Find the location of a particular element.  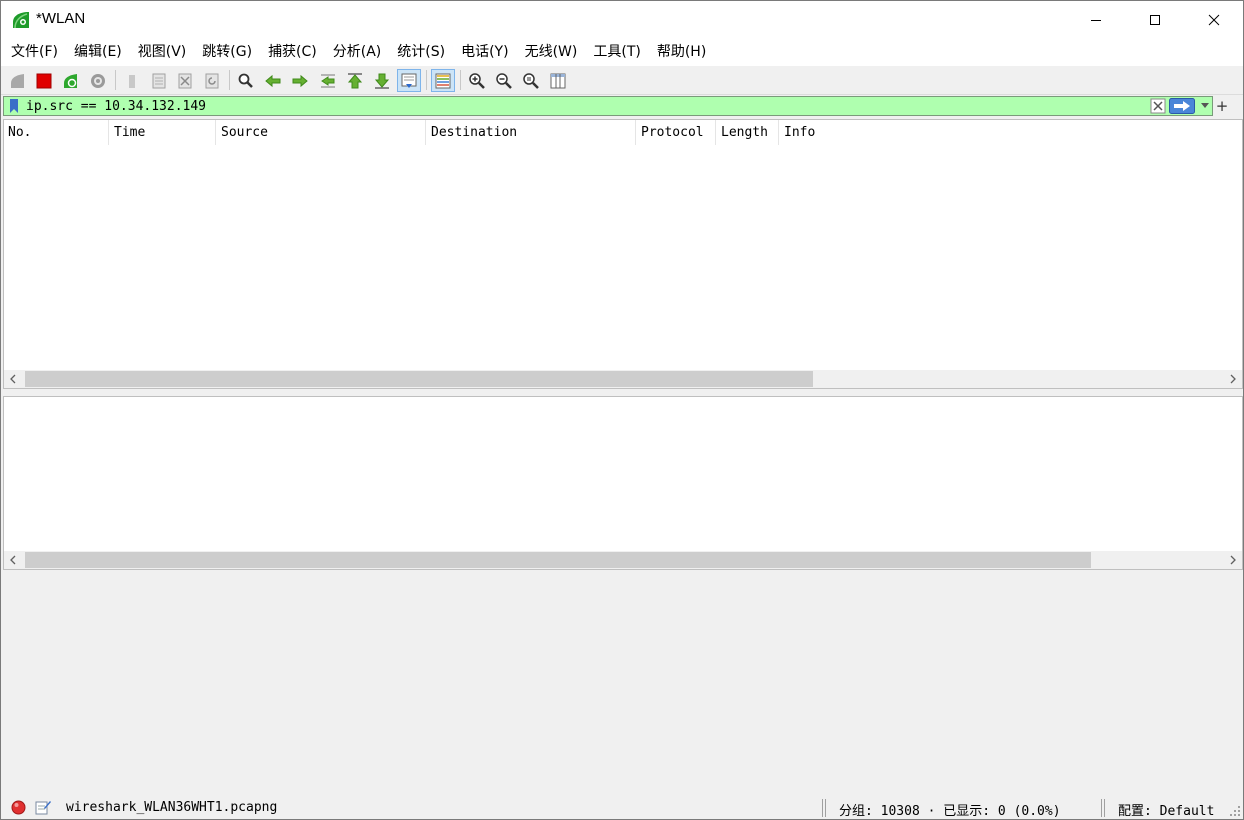

menu-statistics: 统计(S) is located at coordinates (421, 52).